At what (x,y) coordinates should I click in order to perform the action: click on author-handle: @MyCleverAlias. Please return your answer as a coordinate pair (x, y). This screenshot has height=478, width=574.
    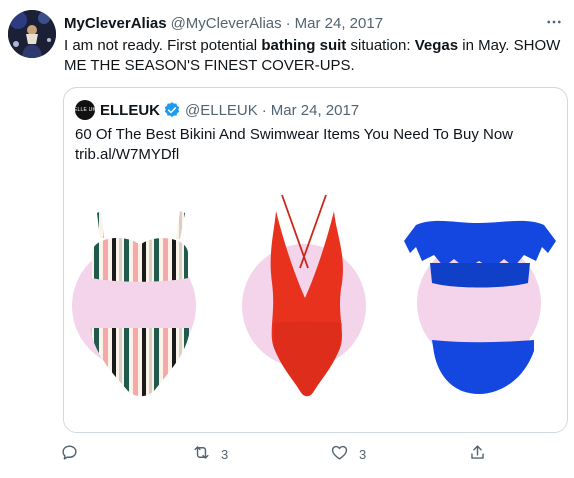
    Looking at the image, I should click on (226, 23).